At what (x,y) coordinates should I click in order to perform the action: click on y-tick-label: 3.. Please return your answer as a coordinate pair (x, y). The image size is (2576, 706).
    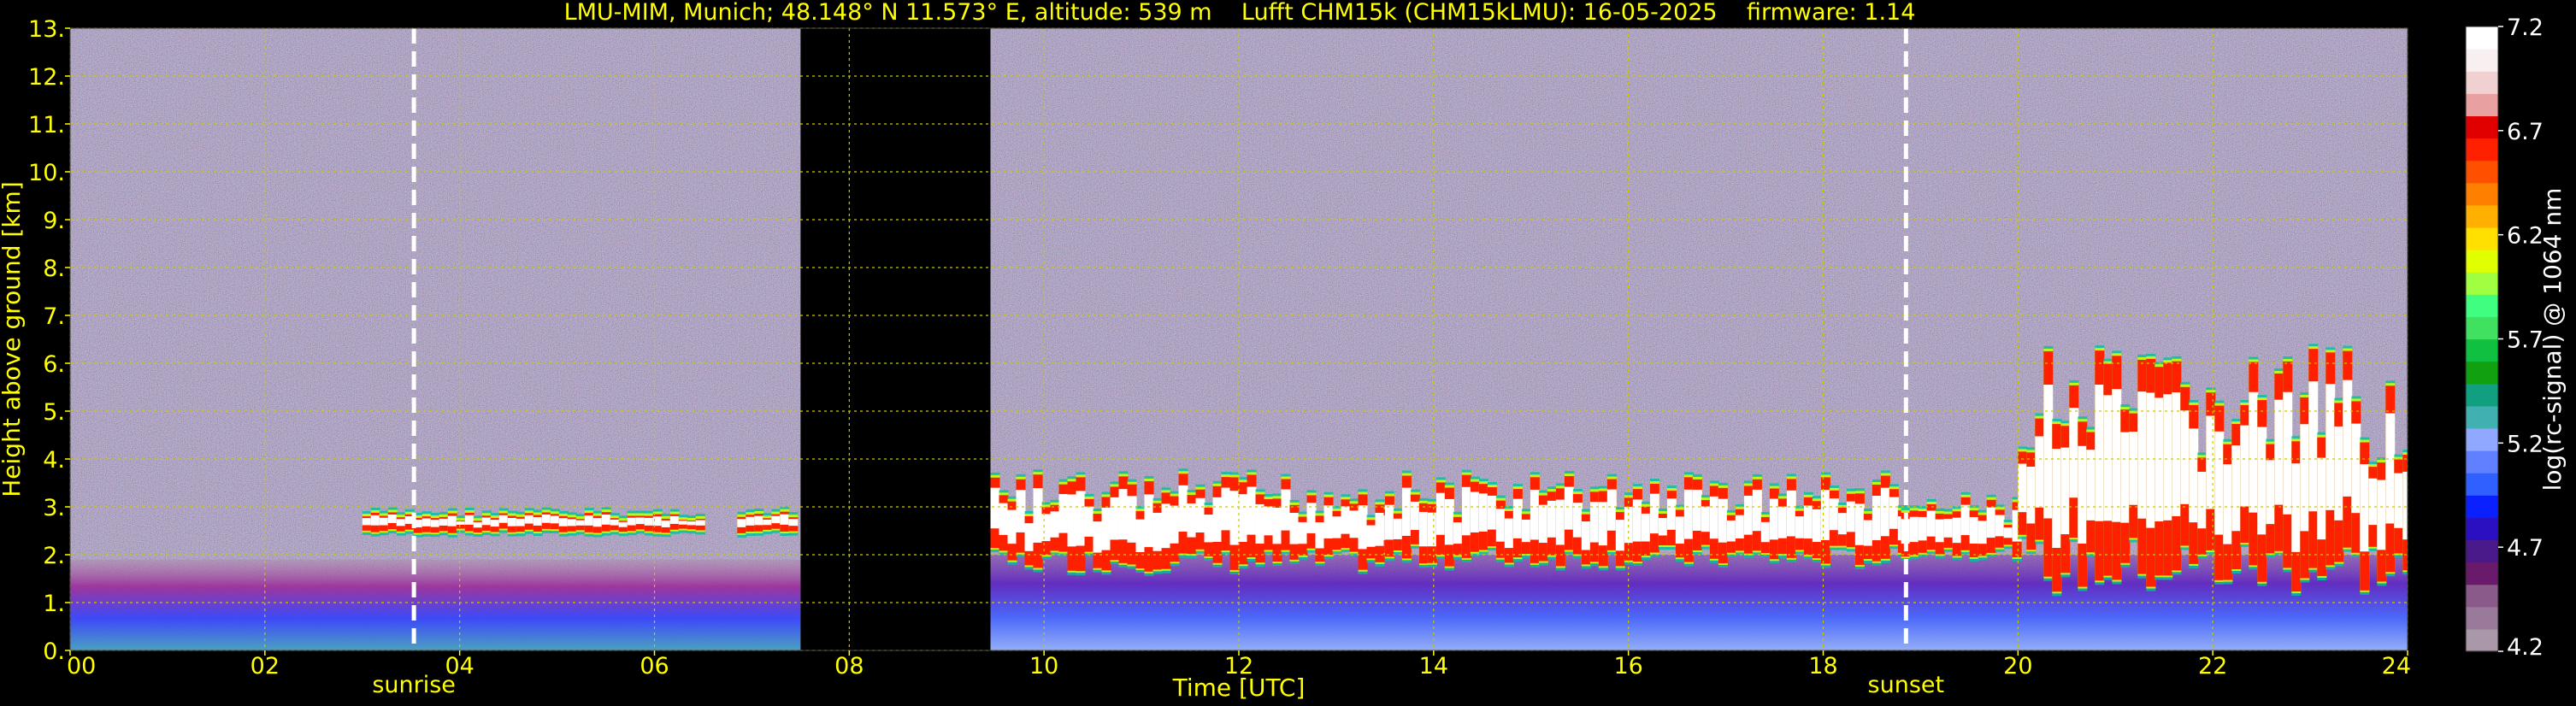
    Looking at the image, I should click on (54, 508).